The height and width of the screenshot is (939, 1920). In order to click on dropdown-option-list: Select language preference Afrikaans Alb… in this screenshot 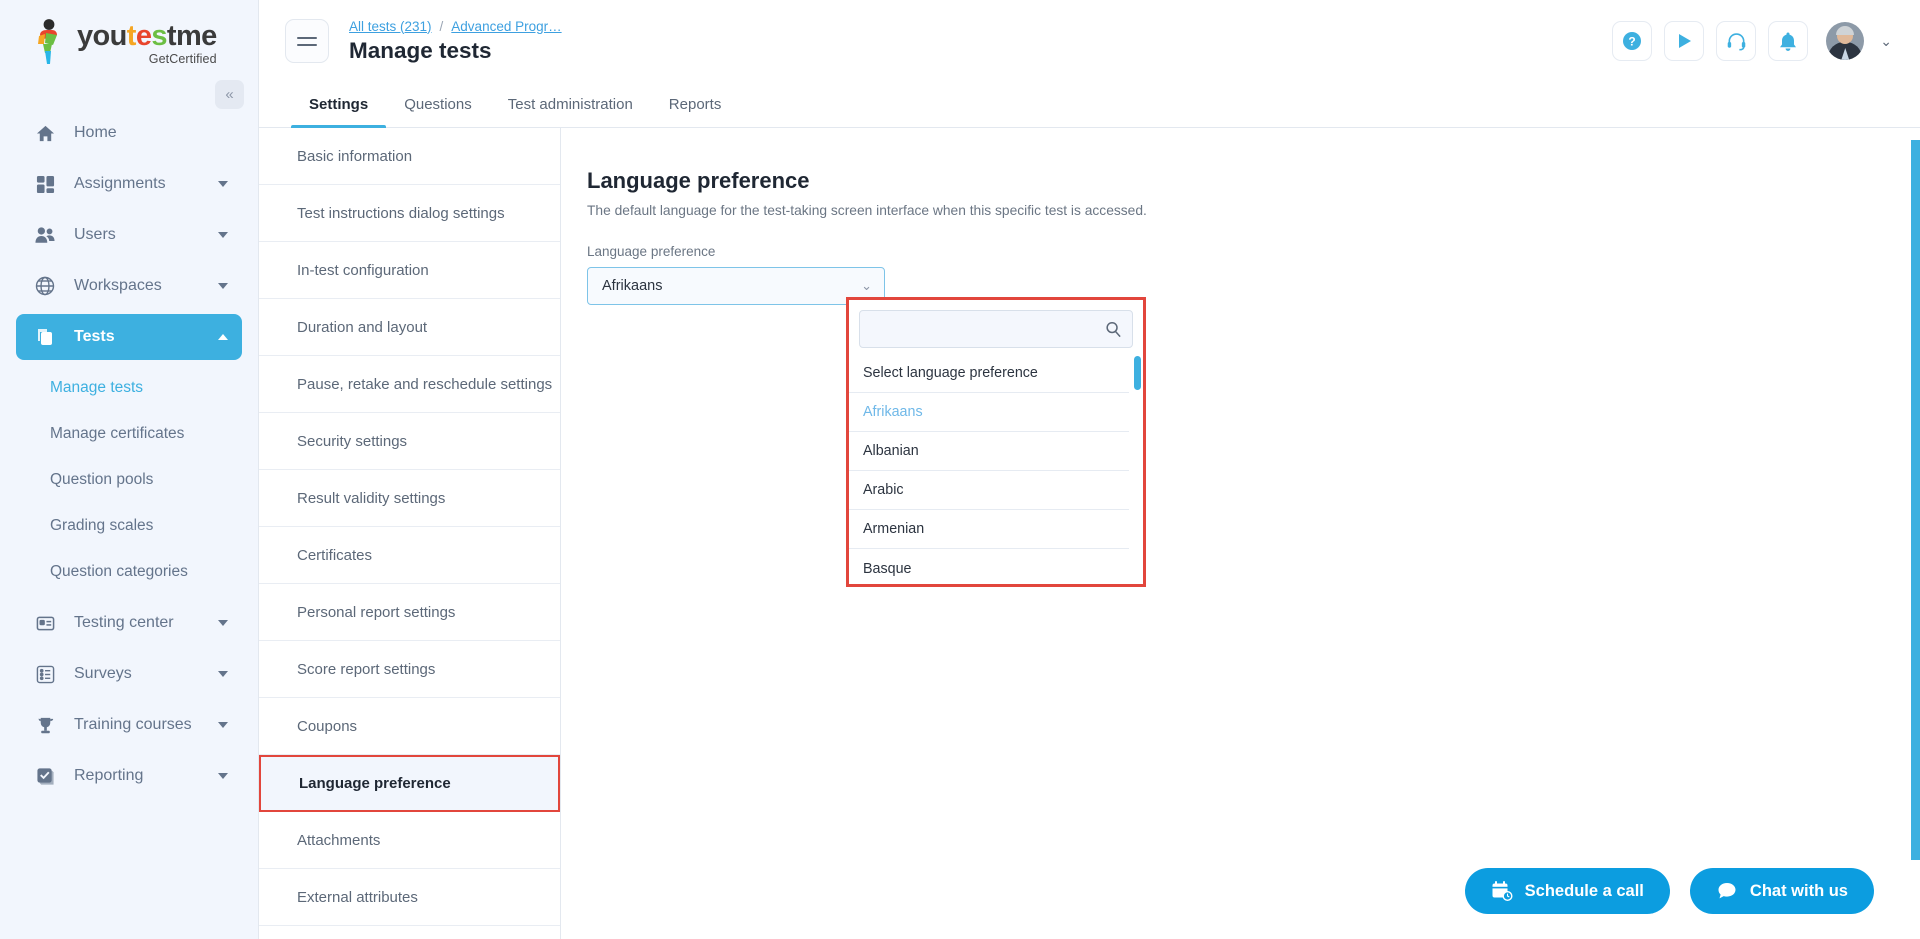, I will do `click(996, 469)`.